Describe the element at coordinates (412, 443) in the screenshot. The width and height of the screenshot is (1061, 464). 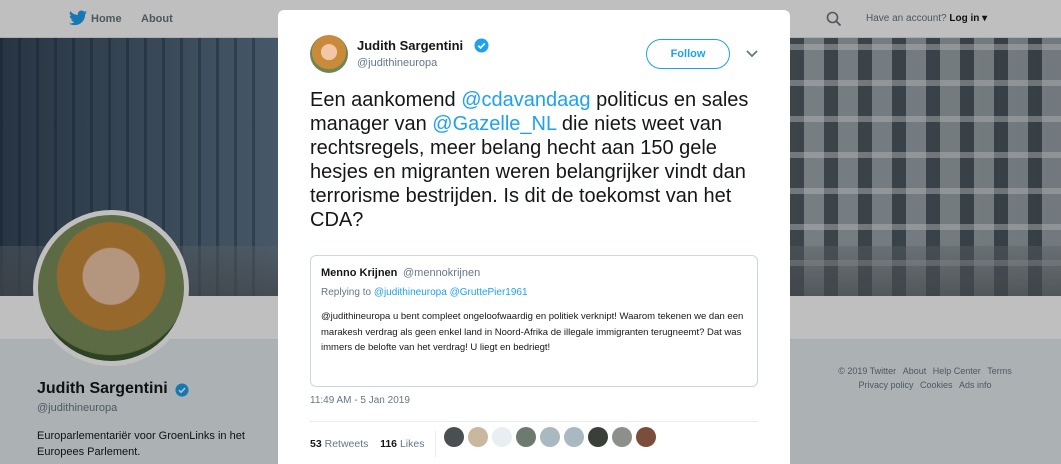
I see `likes-label: Likes` at that location.